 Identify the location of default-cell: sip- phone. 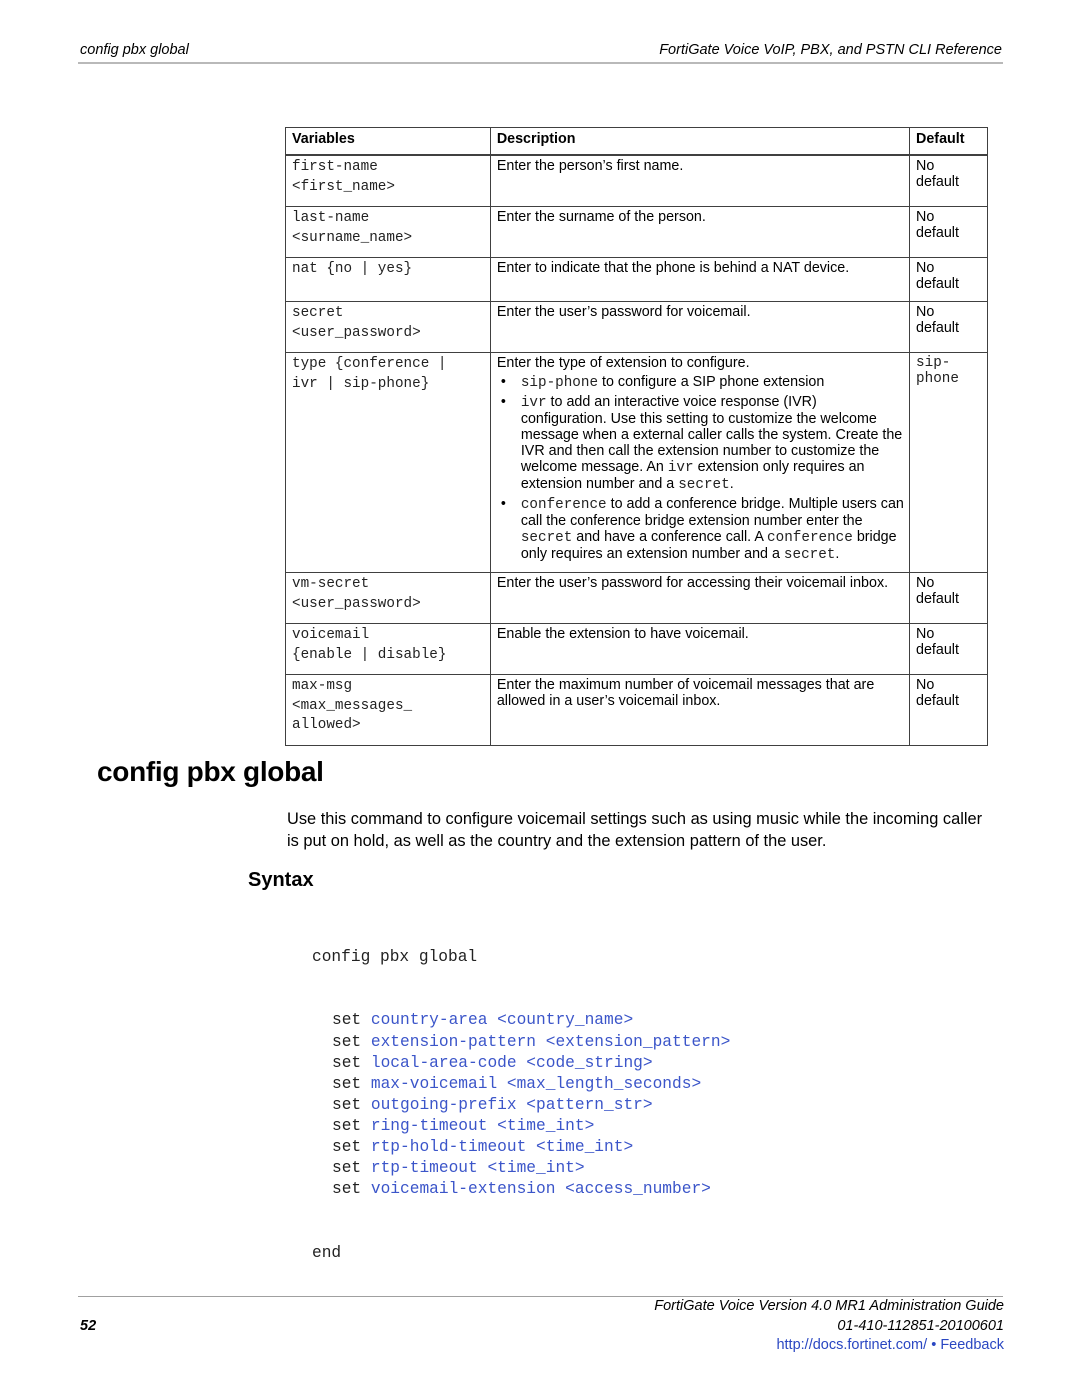
(948, 462).